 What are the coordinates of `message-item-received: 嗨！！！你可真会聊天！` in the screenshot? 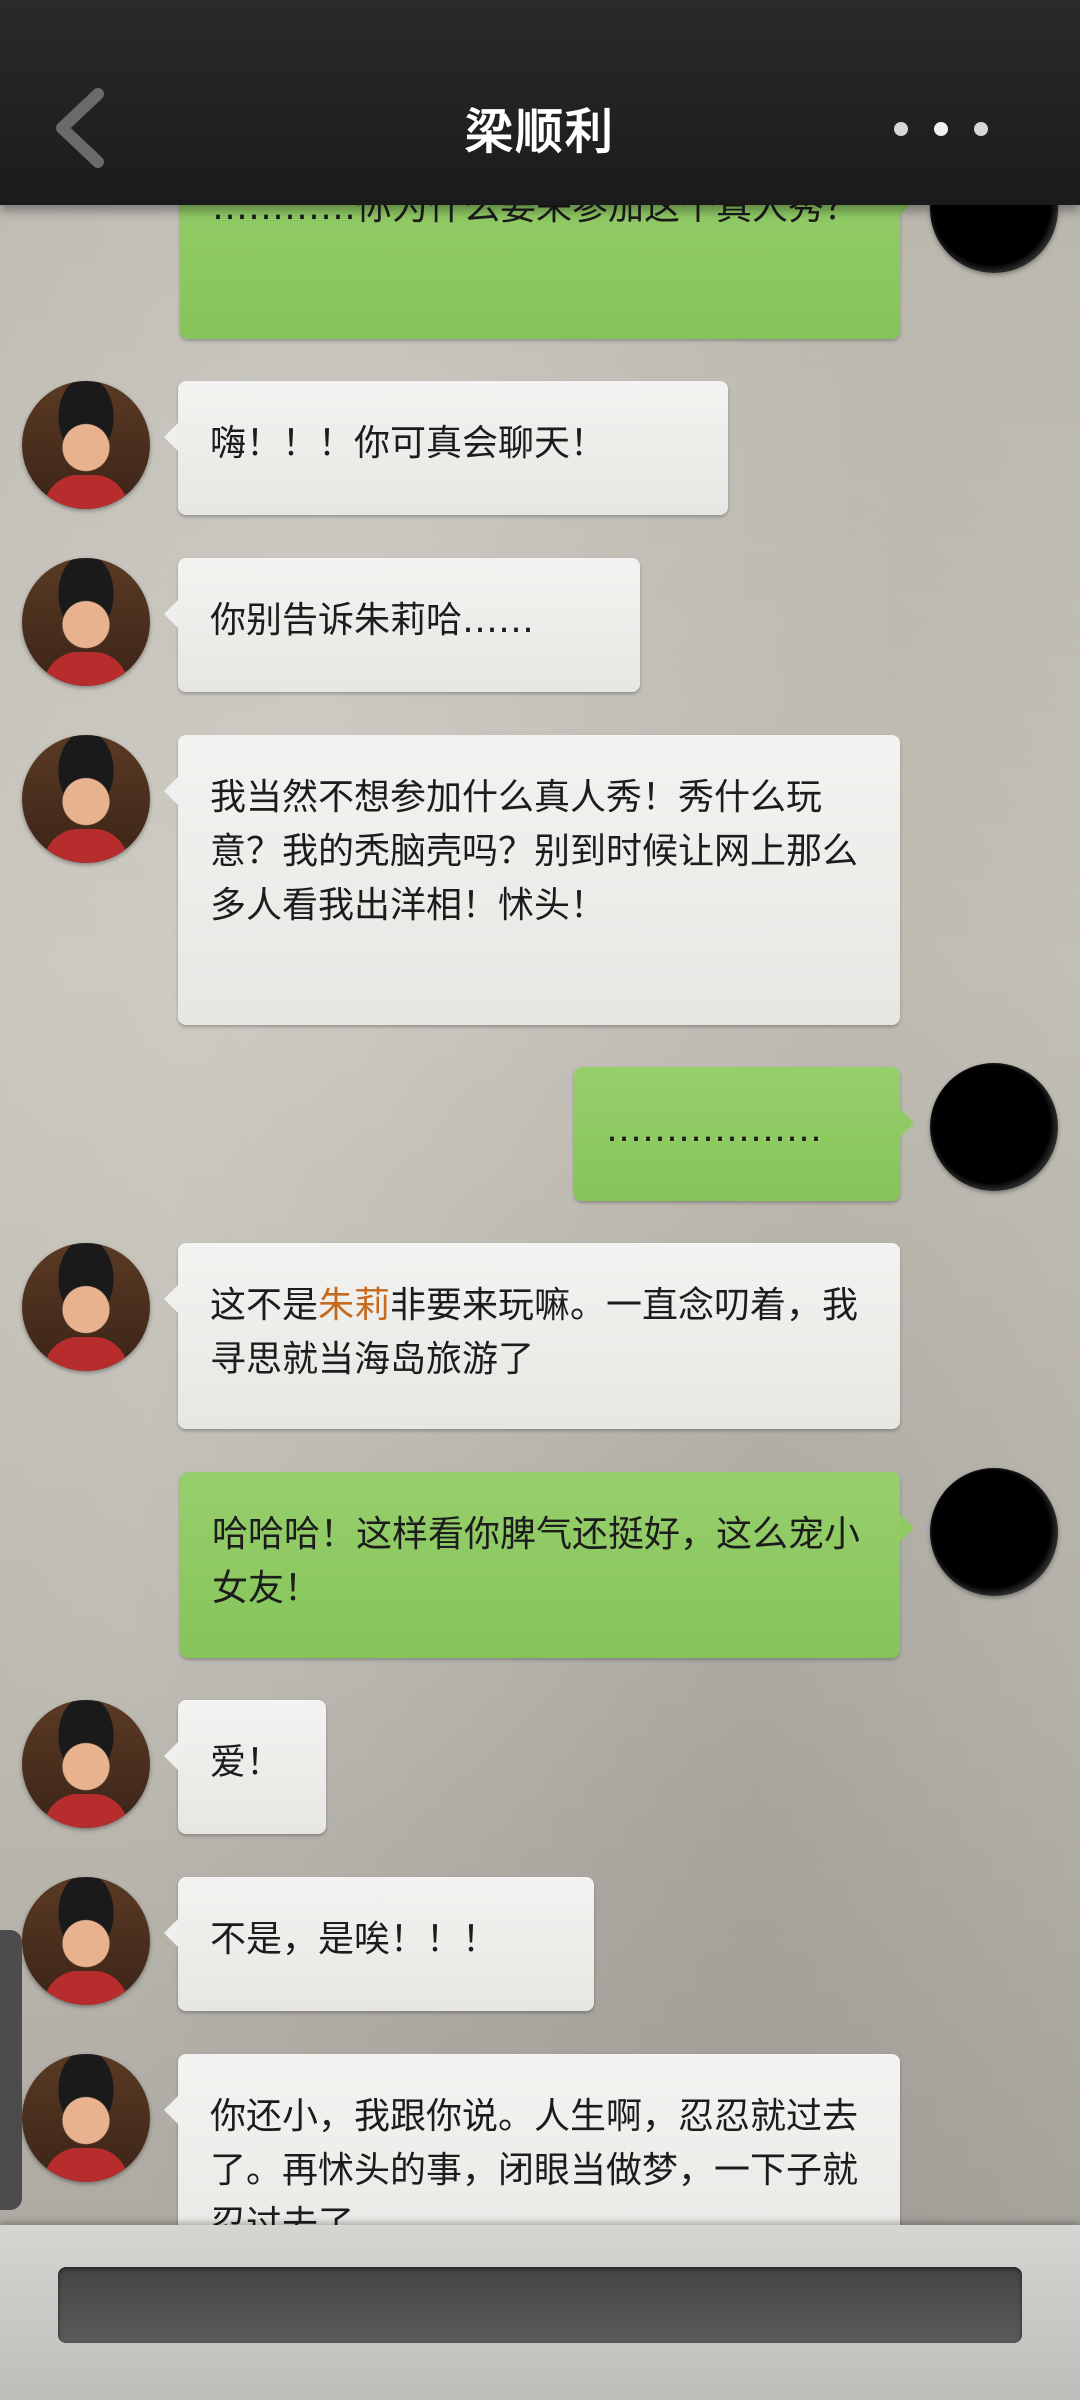 It's located at (540, 451).